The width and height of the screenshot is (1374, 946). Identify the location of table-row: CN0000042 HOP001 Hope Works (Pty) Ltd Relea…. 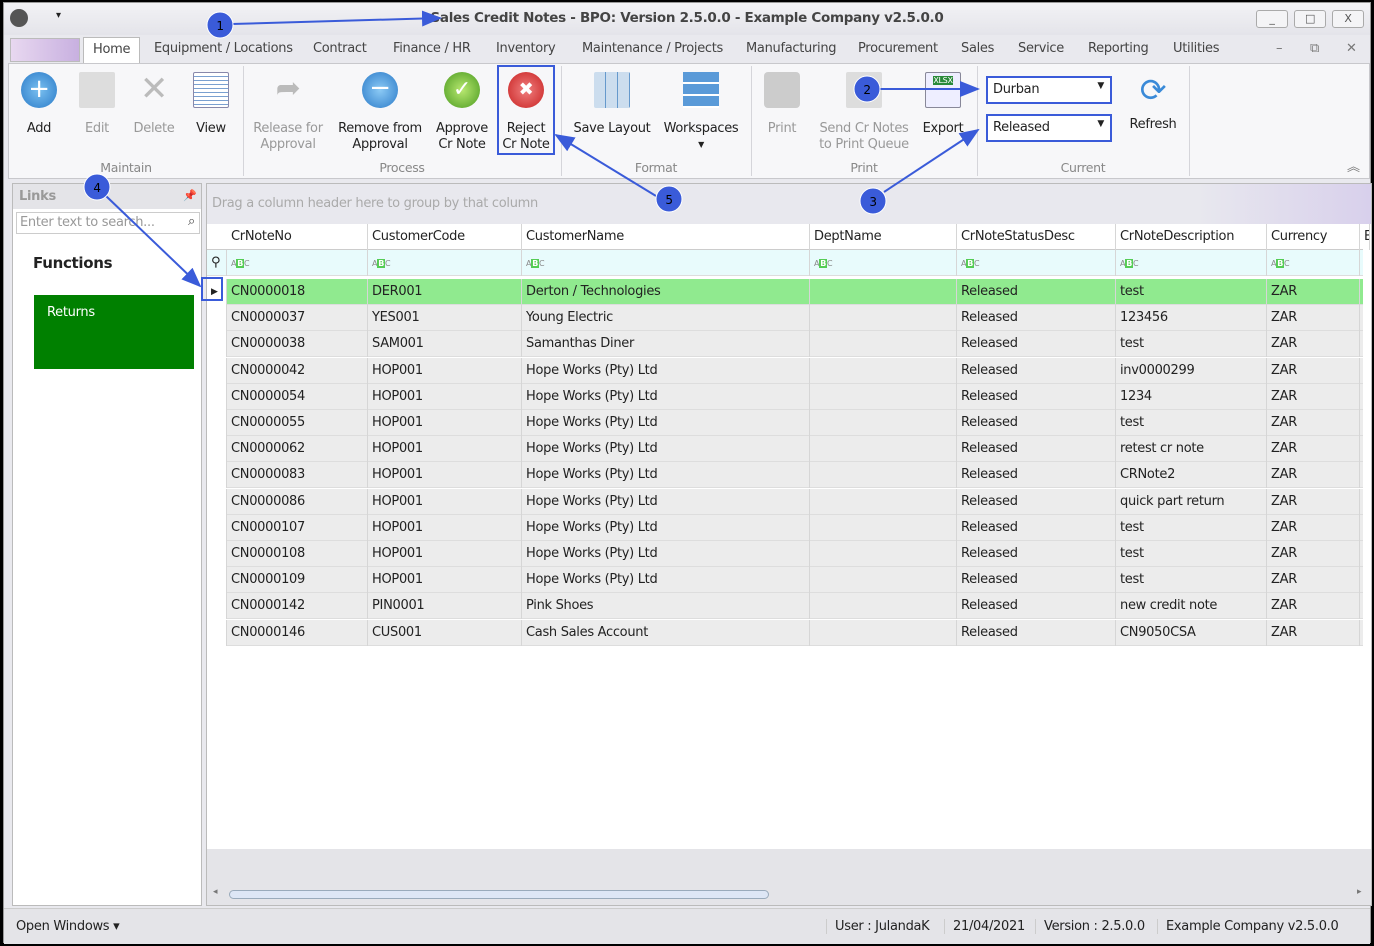
(785, 370).